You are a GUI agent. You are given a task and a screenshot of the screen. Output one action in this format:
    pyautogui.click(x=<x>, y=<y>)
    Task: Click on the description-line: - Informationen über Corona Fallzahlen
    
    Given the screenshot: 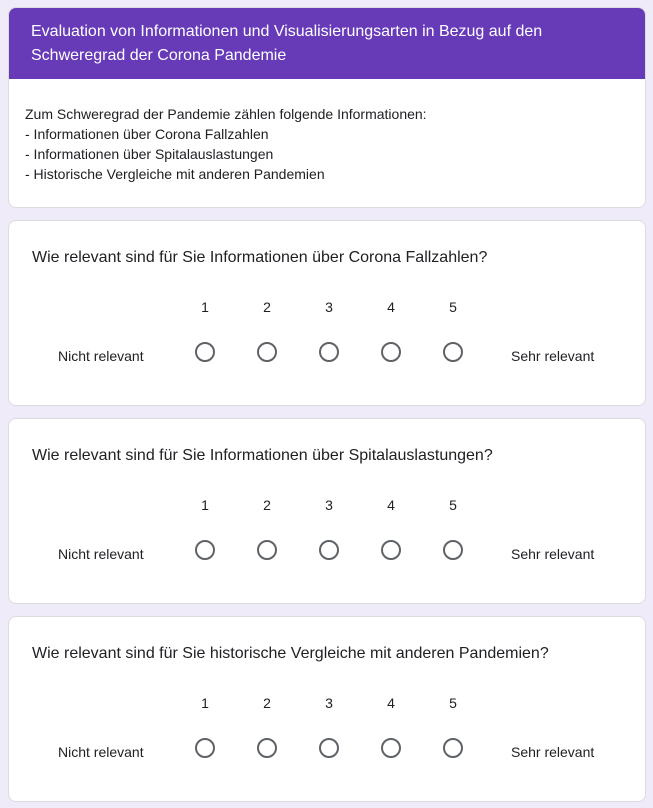 What is the action you would take?
    pyautogui.click(x=147, y=134)
    